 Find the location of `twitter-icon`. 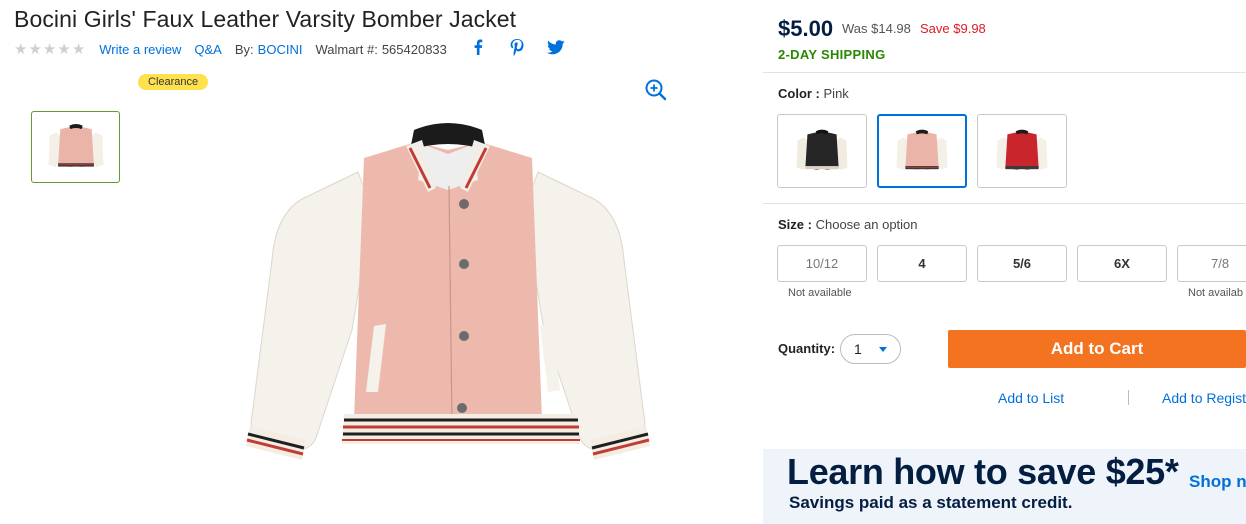

twitter-icon is located at coordinates (556, 47).